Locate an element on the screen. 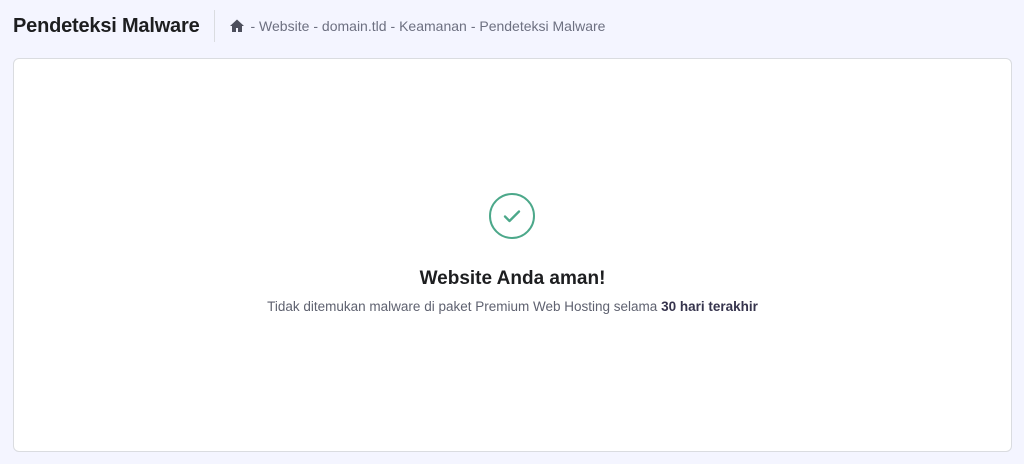 The width and height of the screenshot is (1024, 464). divider is located at coordinates (214, 26).